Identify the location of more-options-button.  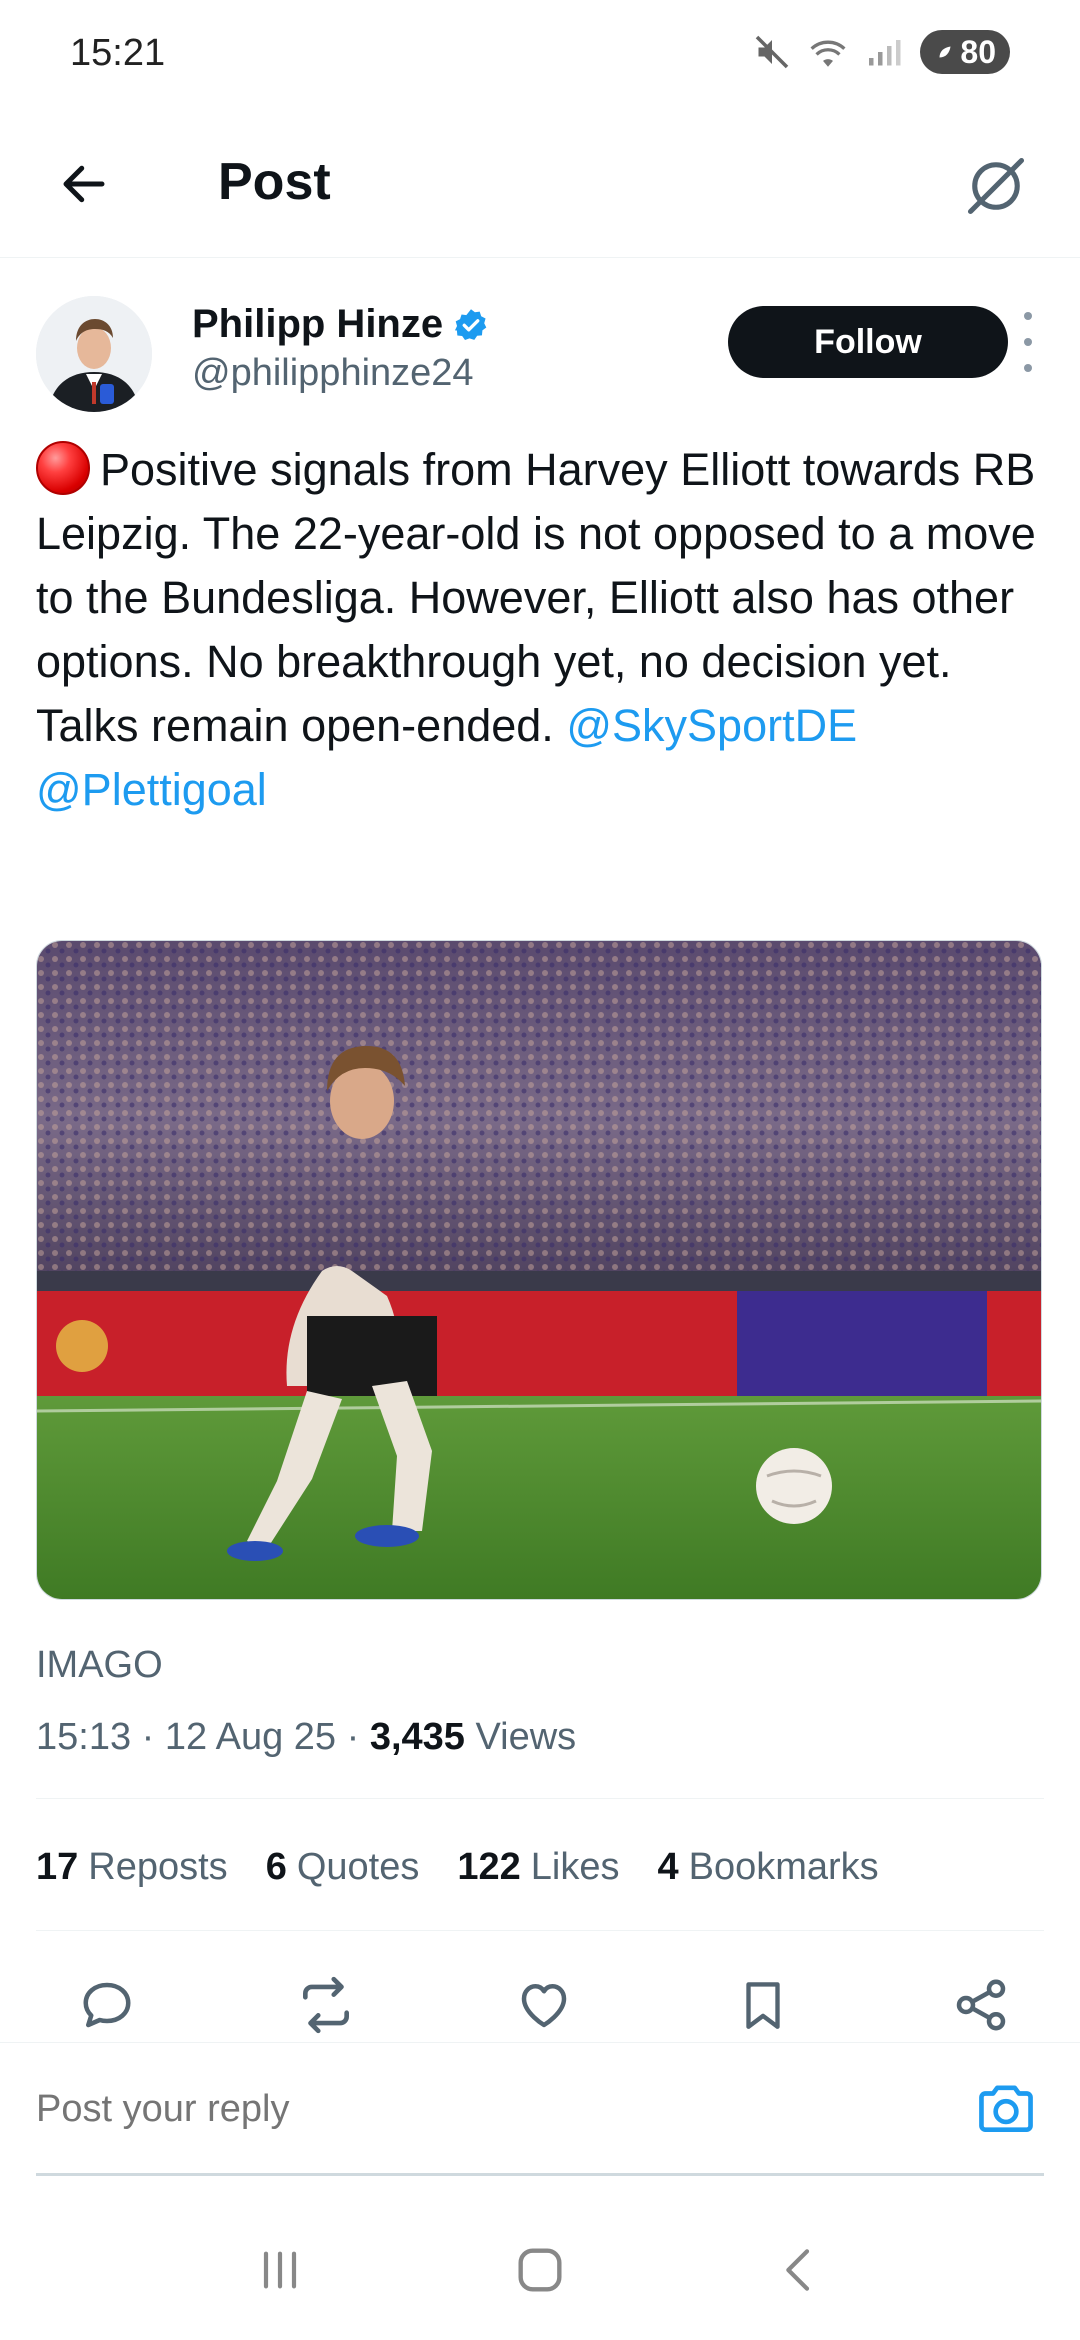
(1028, 342).